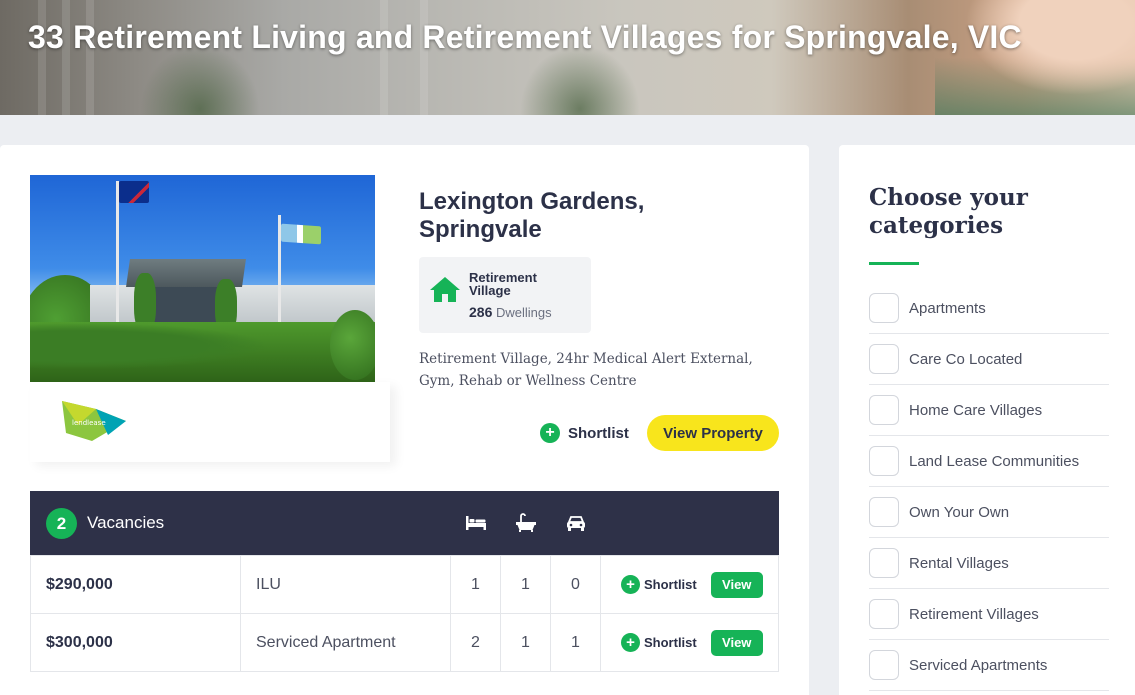 Image resolution: width=1135 pixels, height=695 pixels. What do you see at coordinates (947, 308) in the screenshot?
I see `category-label: Apartments` at bounding box center [947, 308].